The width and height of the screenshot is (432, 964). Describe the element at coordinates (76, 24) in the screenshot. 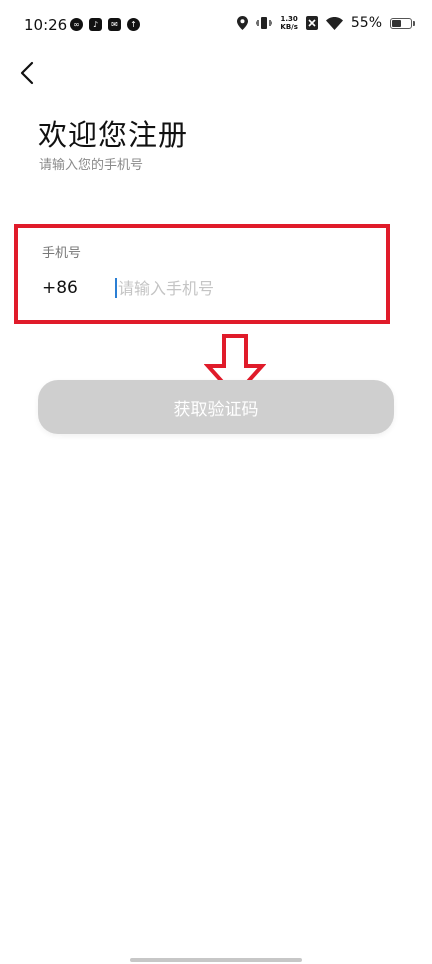

I see `swirl-icon: ∞` at that location.